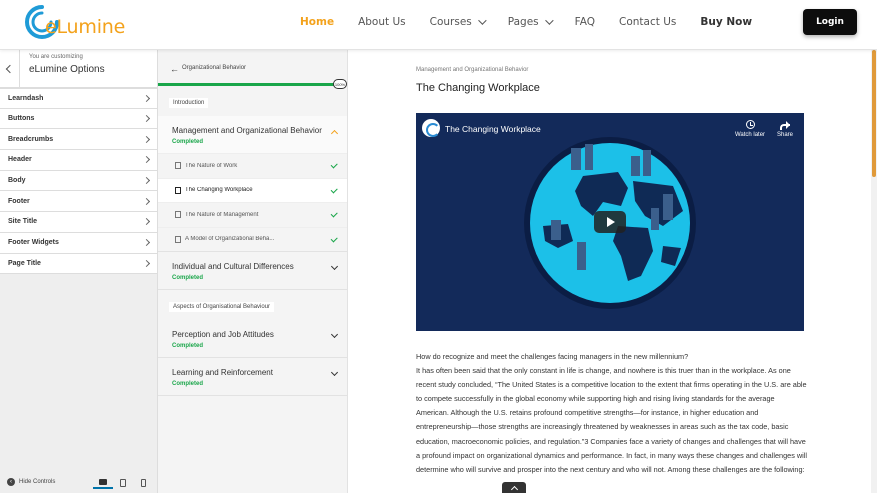 This screenshot has height=493, width=877. What do you see at coordinates (585, 22) in the screenshot?
I see `nav-faq: FAQ` at bounding box center [585, 22].